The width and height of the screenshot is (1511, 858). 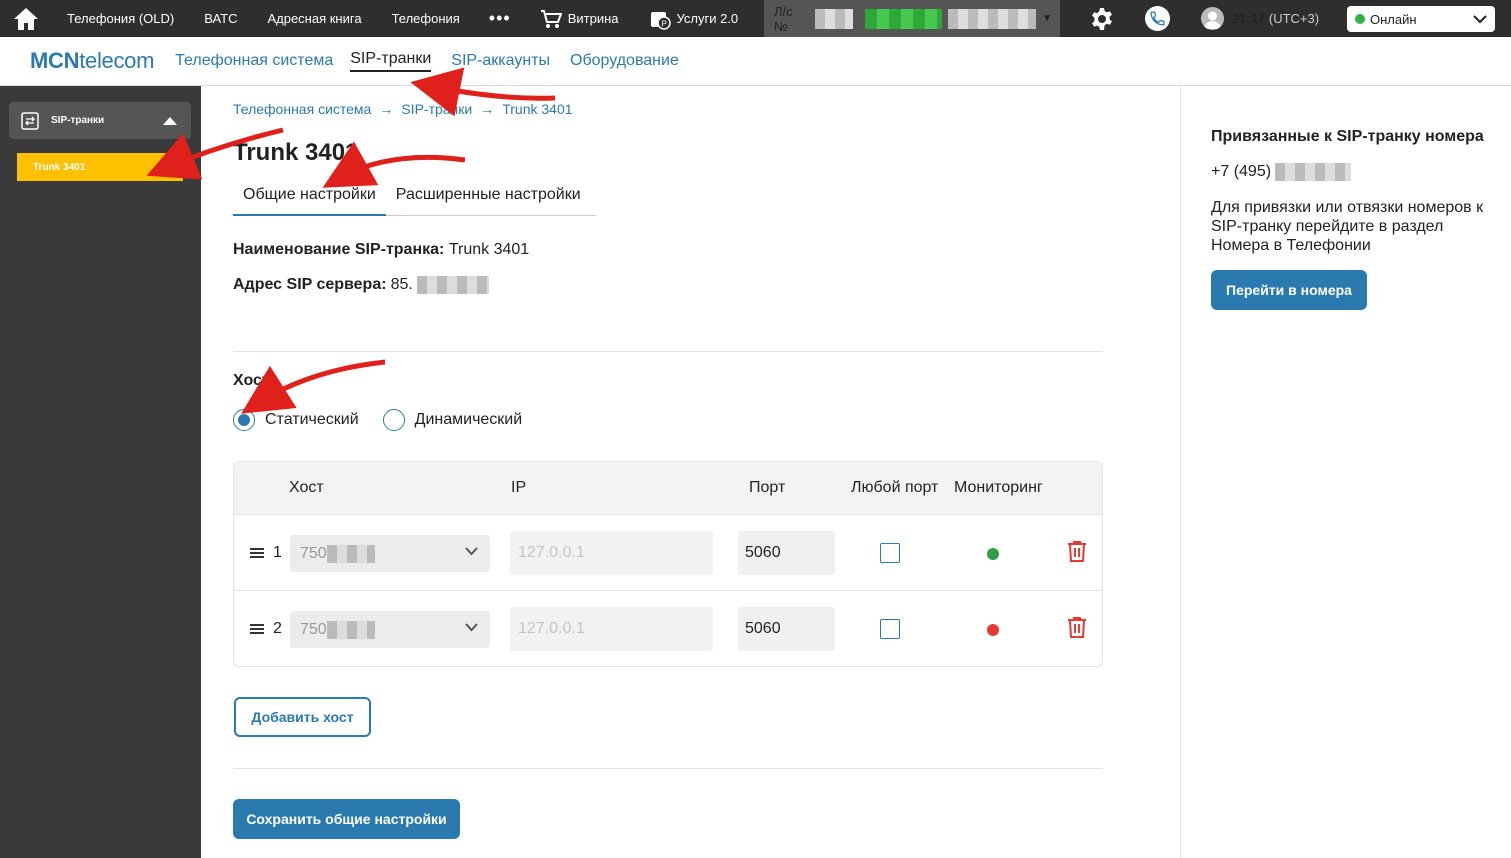 What do you see at coordinates (1421, 19) in the screenshot?
I see `status-select: Онлайн` at bounding box center [1421, 19].